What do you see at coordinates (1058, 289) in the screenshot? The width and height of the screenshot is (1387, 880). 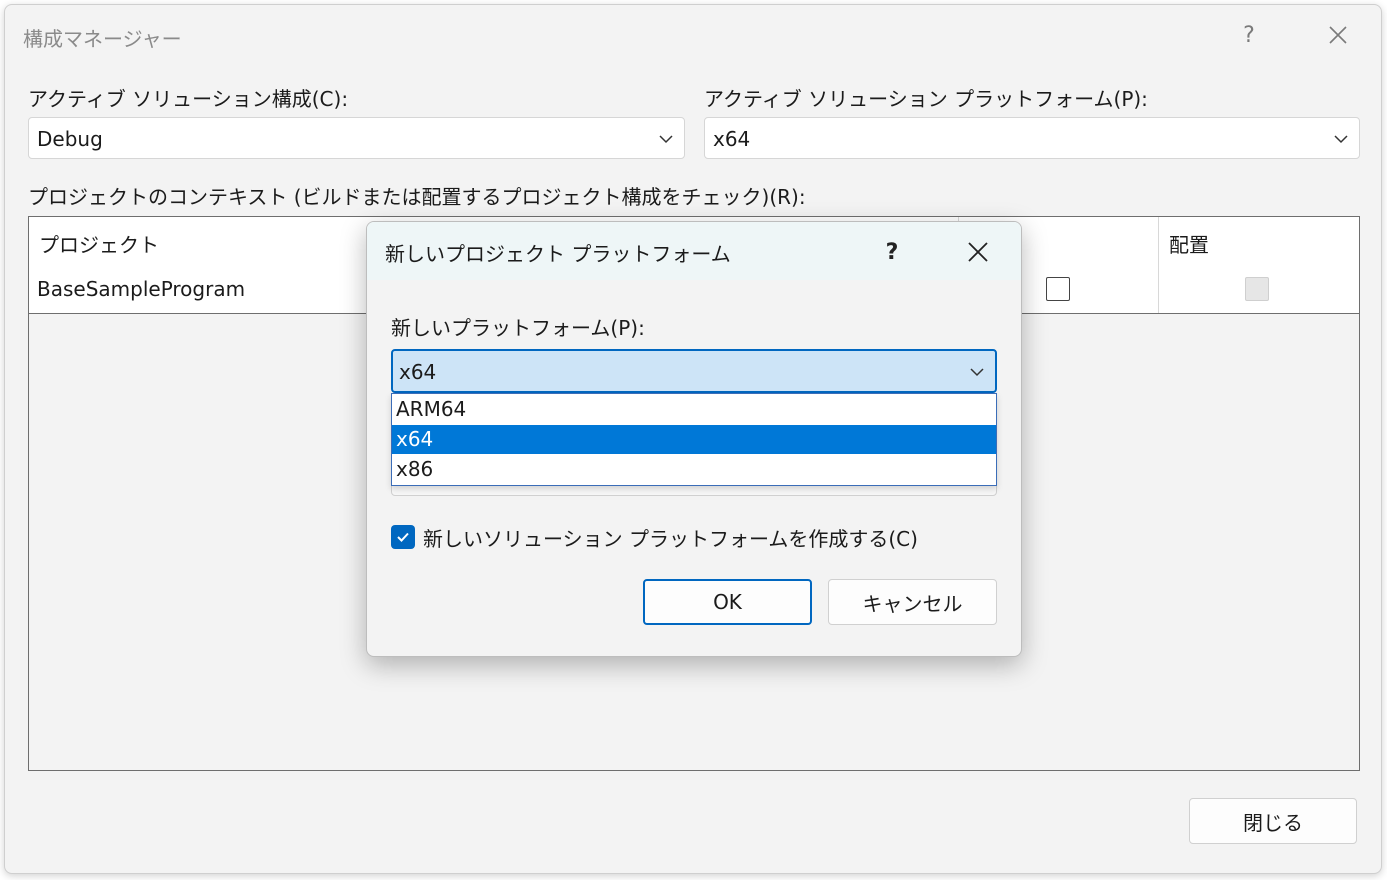 I see `build-checkbox` at bounding box center [1058, 289].